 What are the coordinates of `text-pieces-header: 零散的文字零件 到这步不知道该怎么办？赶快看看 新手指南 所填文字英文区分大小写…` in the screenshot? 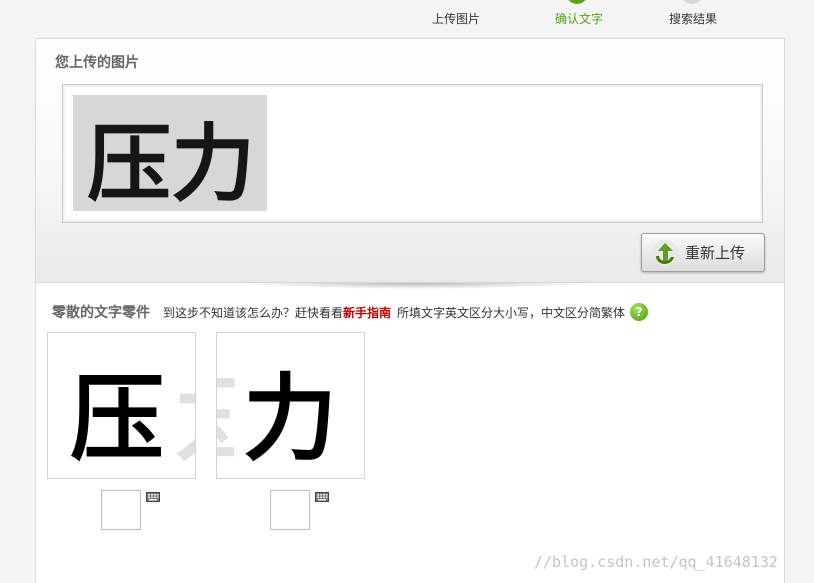 It's located at (350, 312).